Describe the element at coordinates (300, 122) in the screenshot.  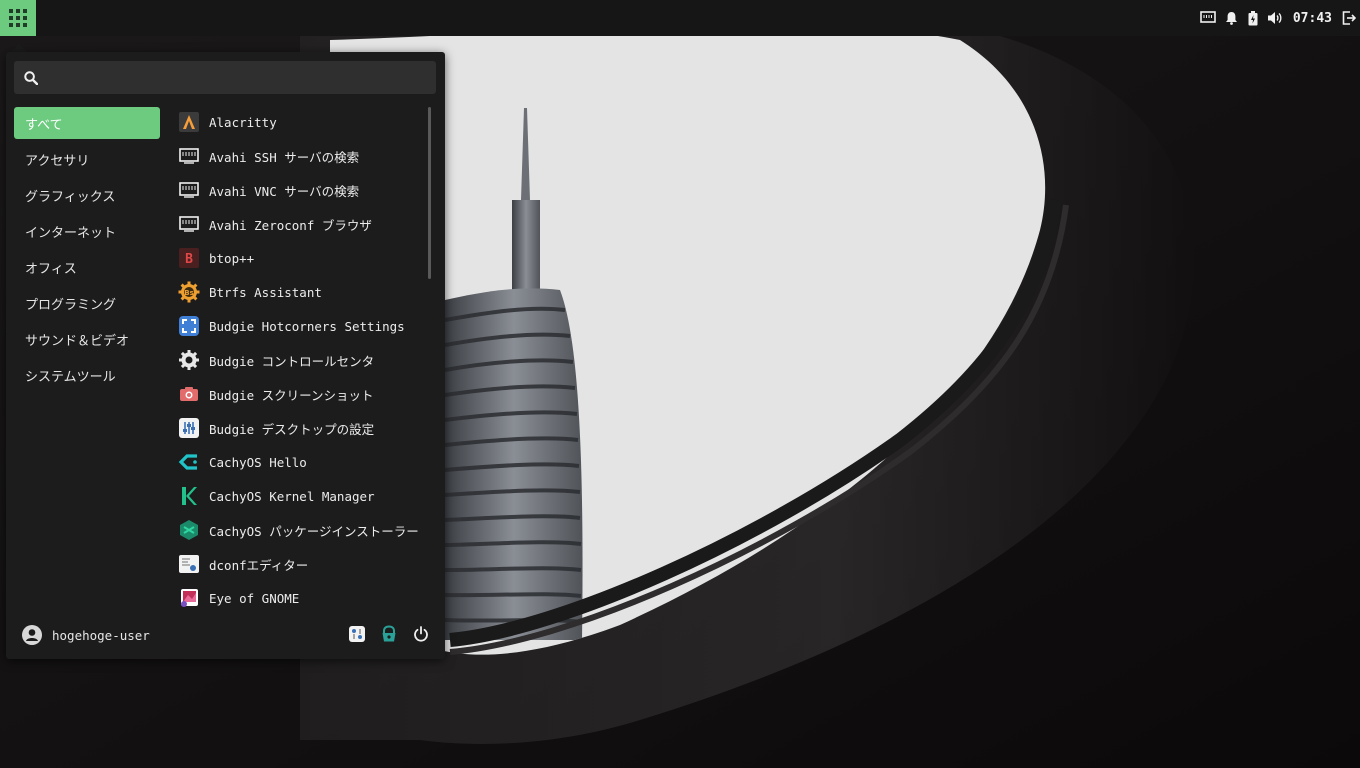
I see `app-list-item: Alacritty` at that location.